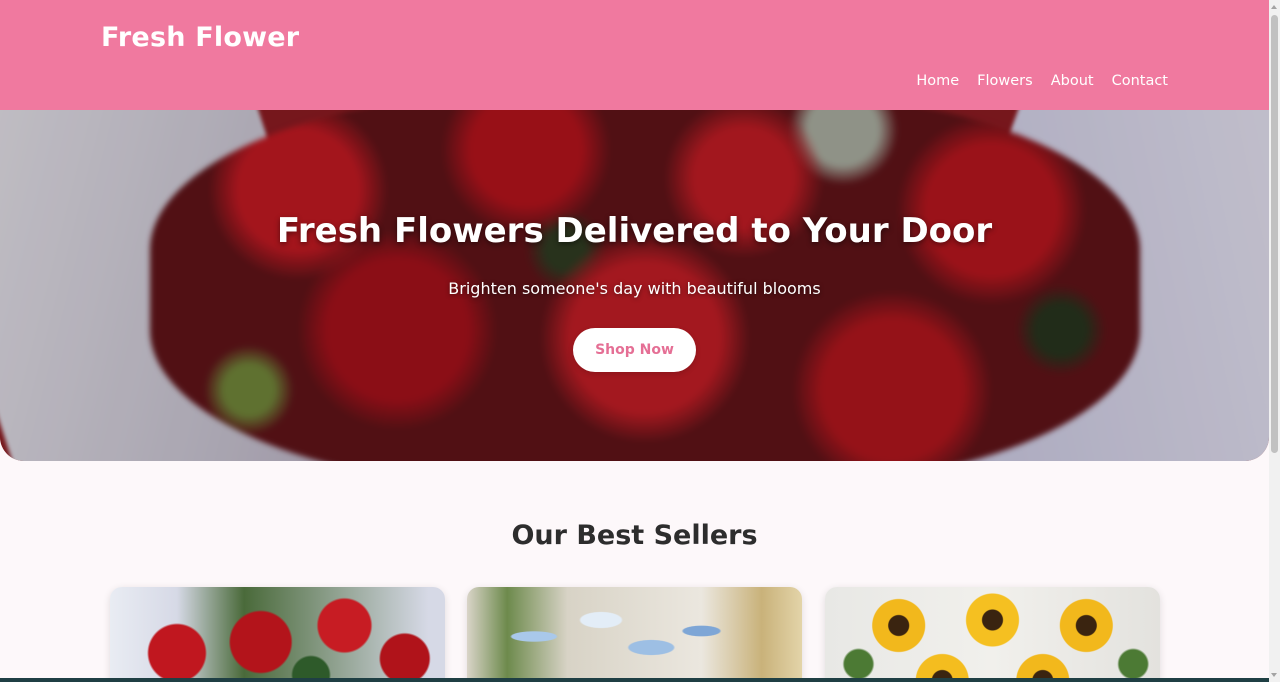 The width and height of the screenshot is (1280, 682). What do you see at coordinates (200, 37) in the screenshot?
I see `site-logo: Fresh Flower` at bounding box center [200, 37].